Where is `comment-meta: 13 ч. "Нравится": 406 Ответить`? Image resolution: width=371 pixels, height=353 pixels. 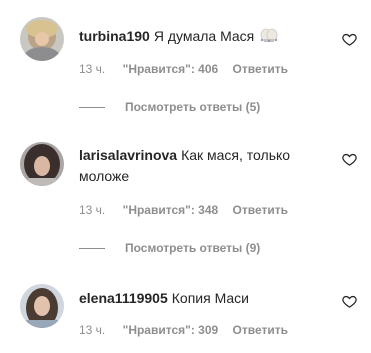
comment-meta: 13 ч. "Нравится": 406 Ответить is located at coordinates (183, 69).